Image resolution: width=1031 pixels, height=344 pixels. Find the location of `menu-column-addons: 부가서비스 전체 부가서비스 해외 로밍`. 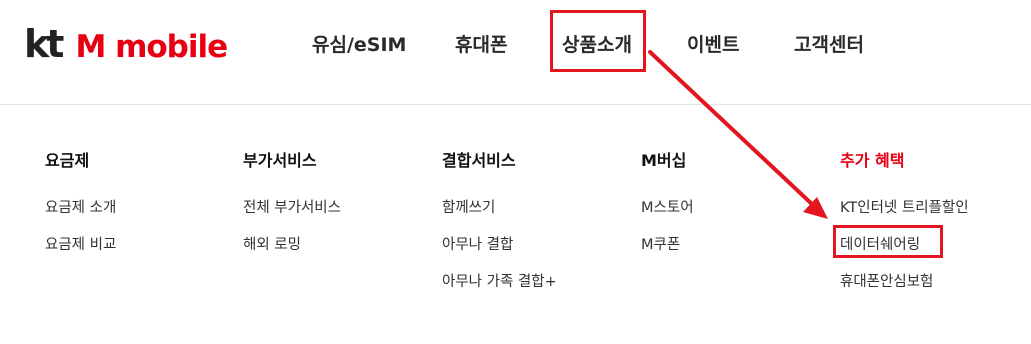

menu-column-addons: 부가서비스 전체 부가서비스 해외 로밍 is located at coordinates (292, 210).